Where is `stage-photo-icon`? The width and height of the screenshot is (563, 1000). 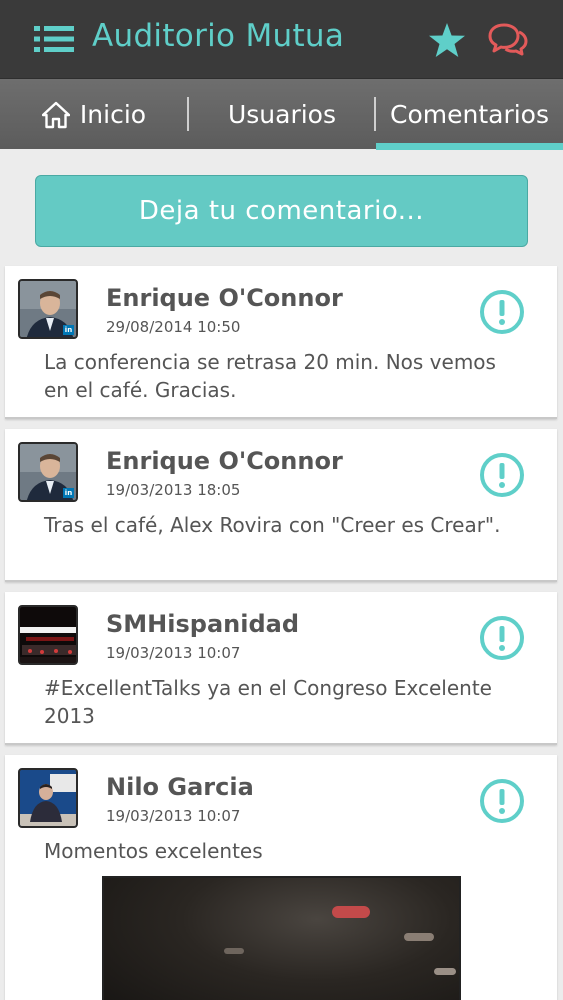 stage-photo-icon is located at coordinates (48, 635).